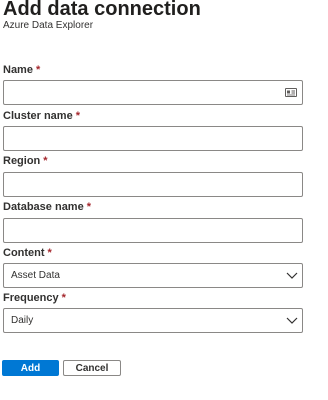 This screenshot has height=400, width=328. What do you see at coordinates (30, 368) in the screenshot?
I see `add-button: Add` at bounding box center [30, 368].